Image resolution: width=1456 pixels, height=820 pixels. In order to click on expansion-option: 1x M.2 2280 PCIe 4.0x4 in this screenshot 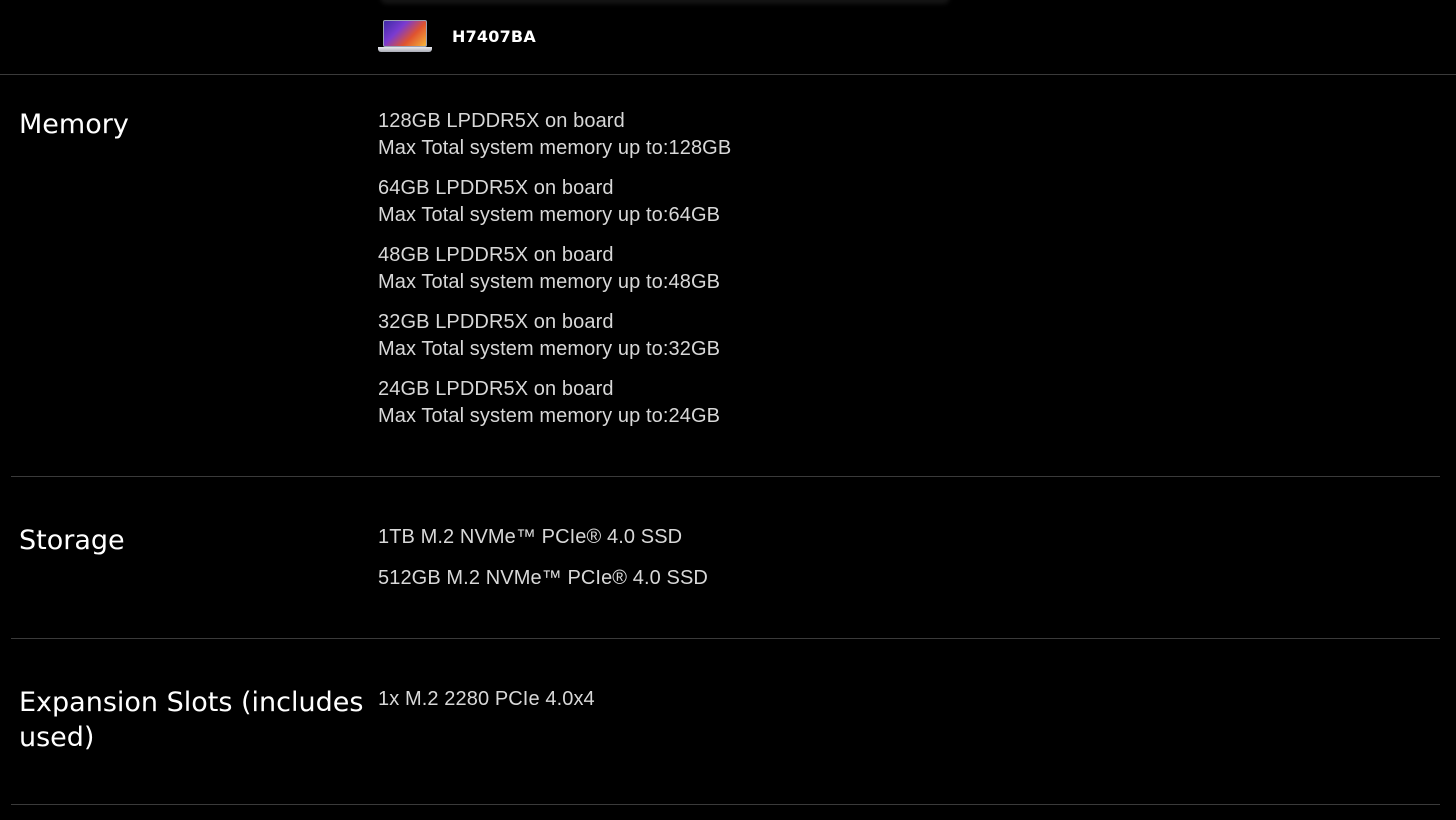, I will do `click(486, 699)`.